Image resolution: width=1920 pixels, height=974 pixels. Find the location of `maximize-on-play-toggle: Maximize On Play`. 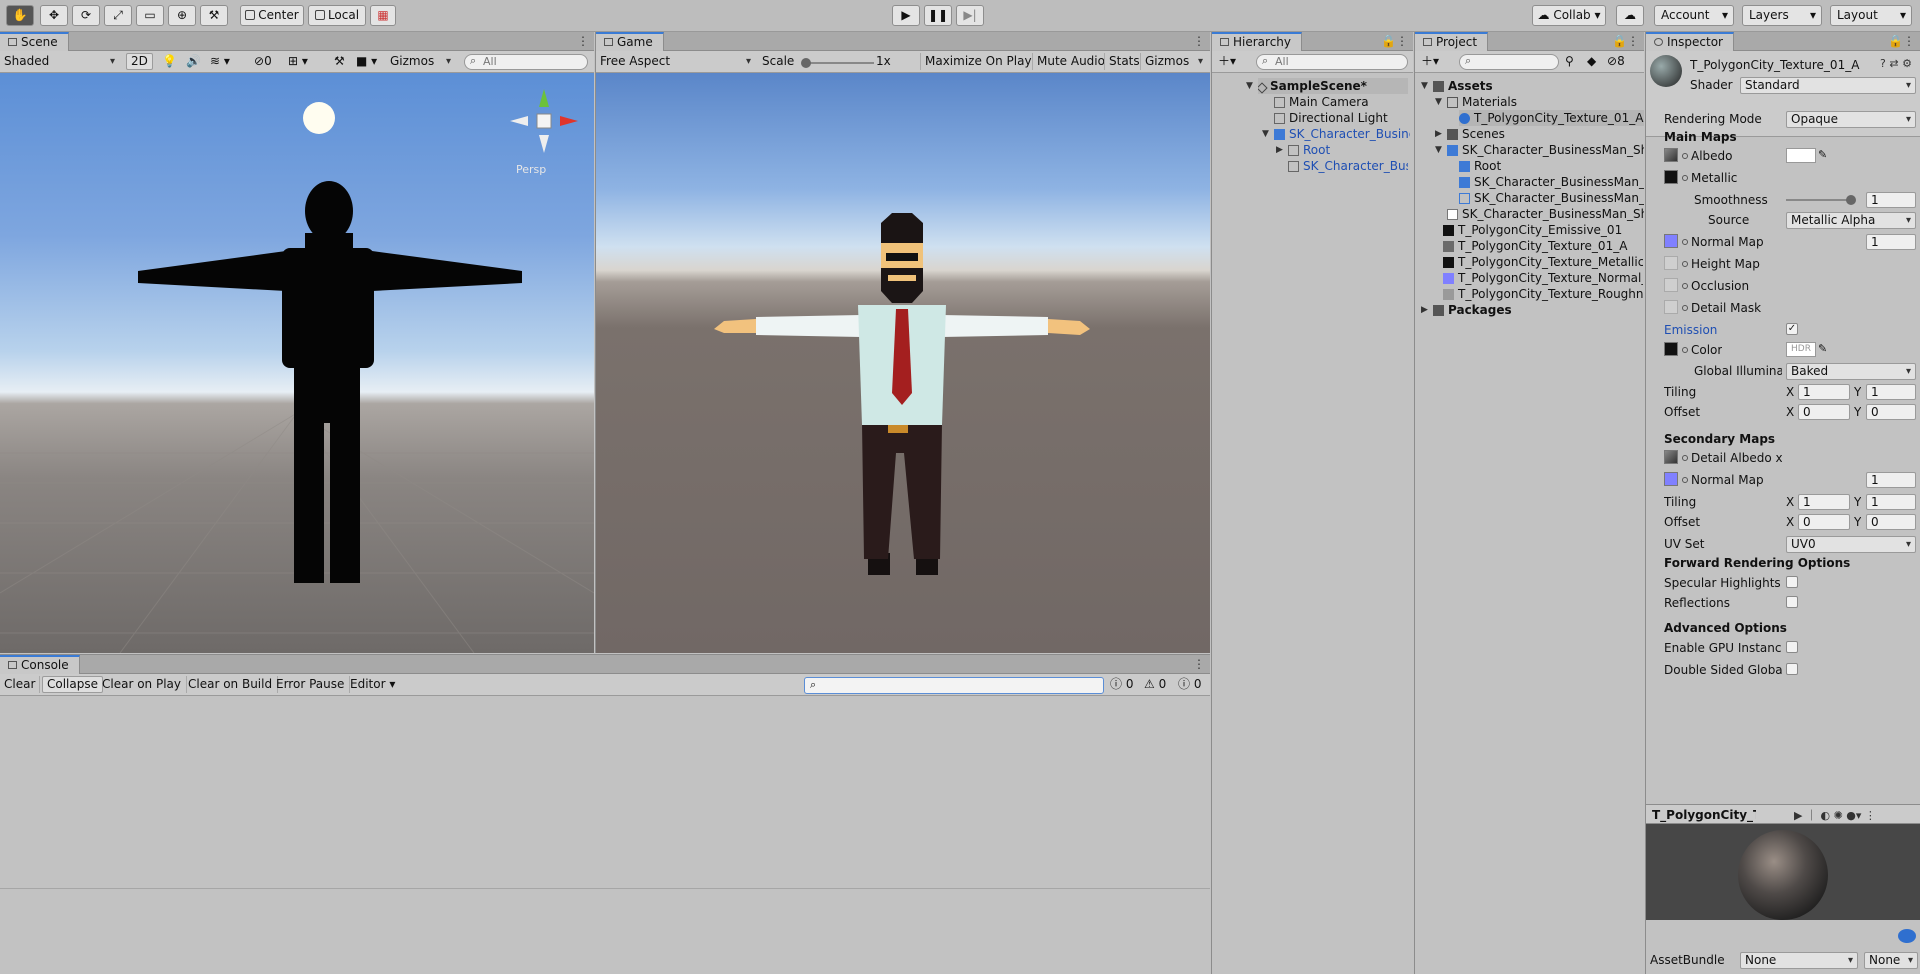

maximize-on-play-toggle: Maximize On Play is located at coordinates (976, 61).